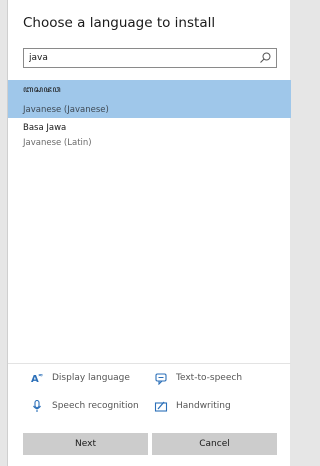 The image size is (320, 466). I want to click on dialog-title: Choose a language to install, so click(119, 23).